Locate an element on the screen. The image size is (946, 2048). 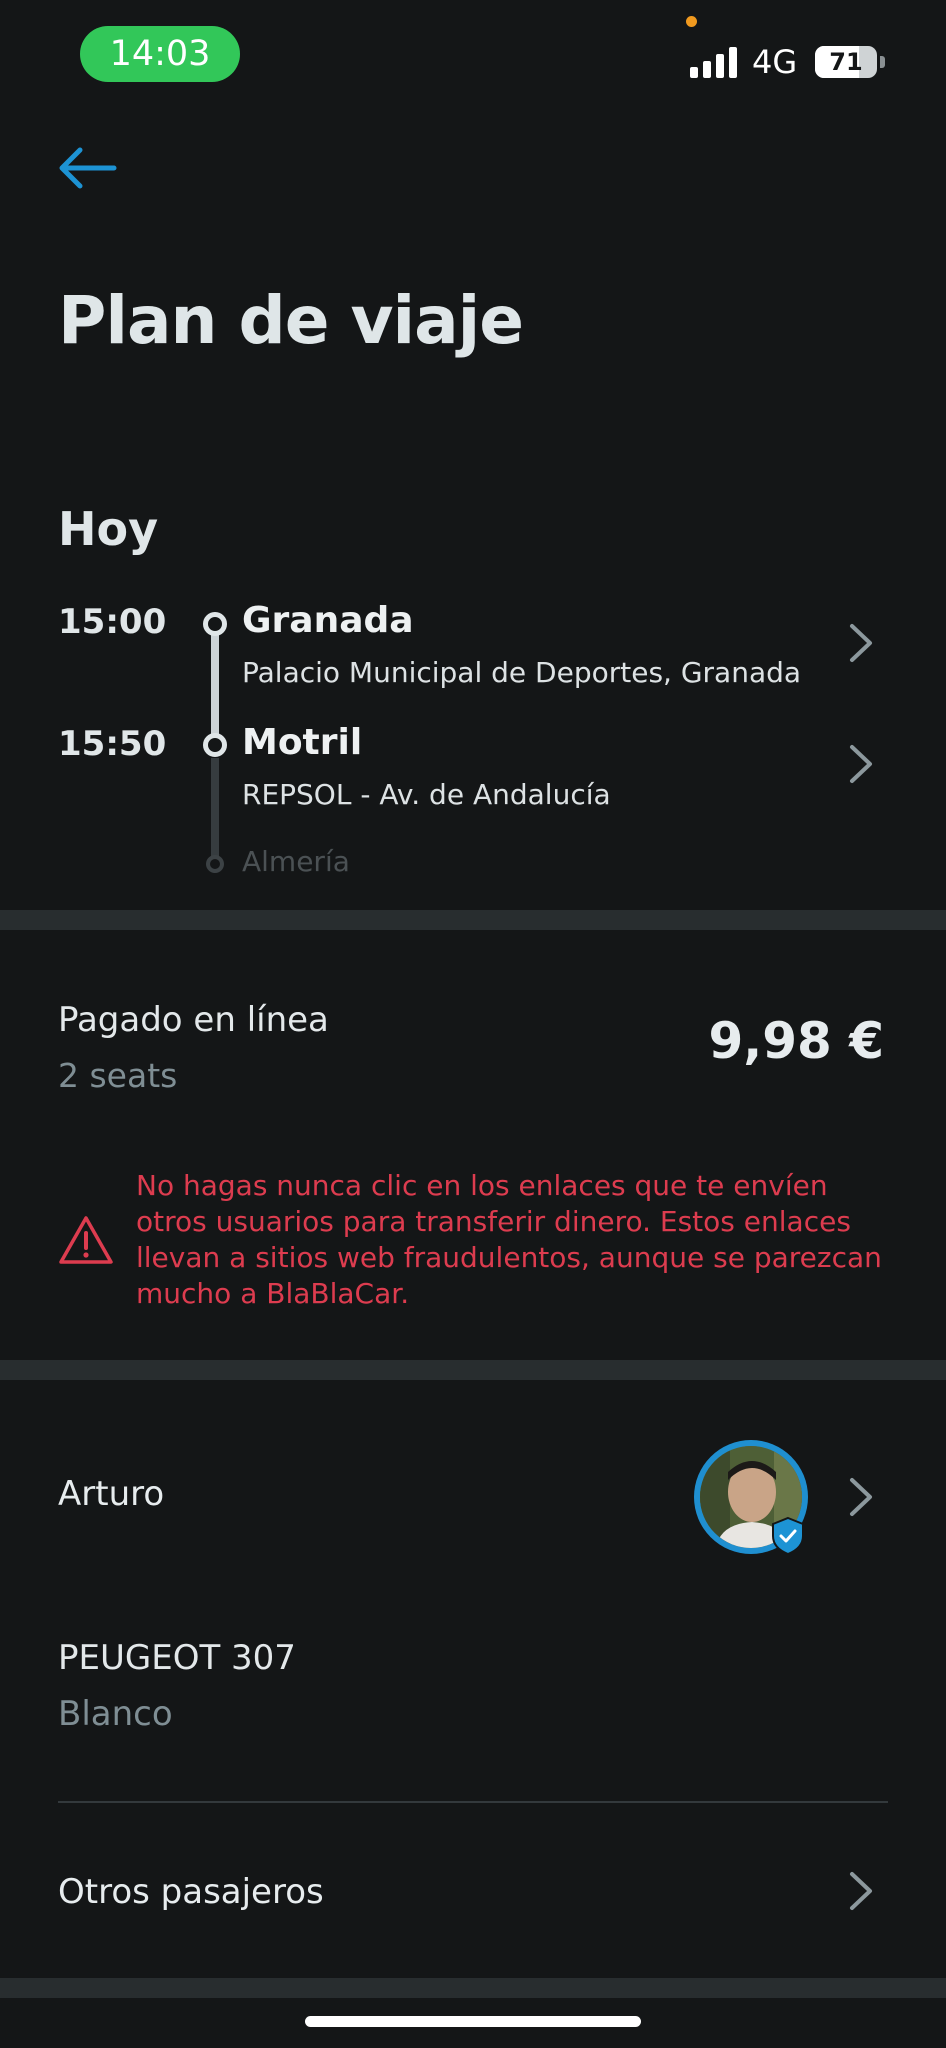
driver-avatar is located at coordinates (751, 1498).